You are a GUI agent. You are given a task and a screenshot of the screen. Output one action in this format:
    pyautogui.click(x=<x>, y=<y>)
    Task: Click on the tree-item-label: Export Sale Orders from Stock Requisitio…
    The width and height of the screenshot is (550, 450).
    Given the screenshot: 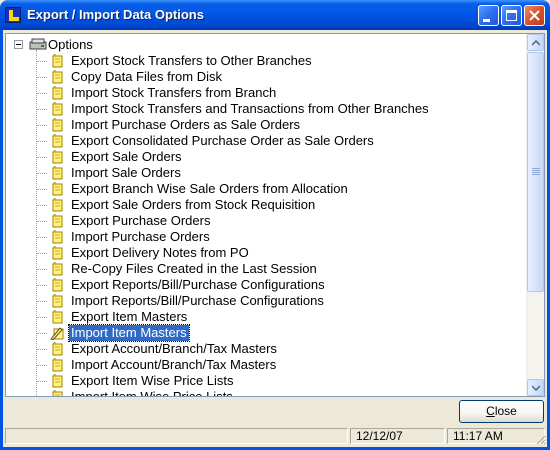 What is the action you would take?
    pyautogui.click(x=193, y=204)
    